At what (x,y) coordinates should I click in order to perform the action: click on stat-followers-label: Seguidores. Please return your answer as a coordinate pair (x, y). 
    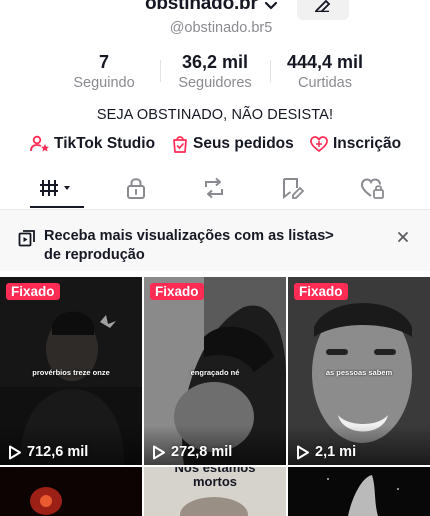
    Looking at the image, I should click on (215, 83).